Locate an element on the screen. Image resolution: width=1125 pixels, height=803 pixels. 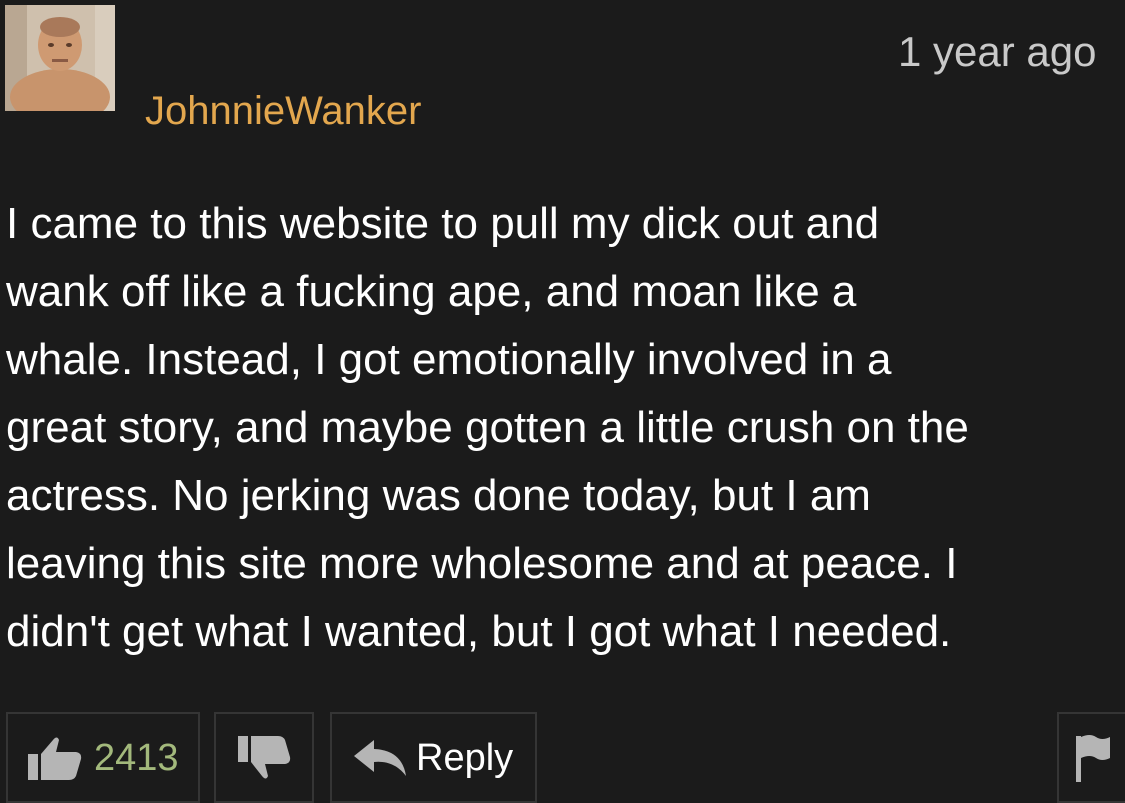
username-link: JohnnieWanker is located at coordinates (283, 111).